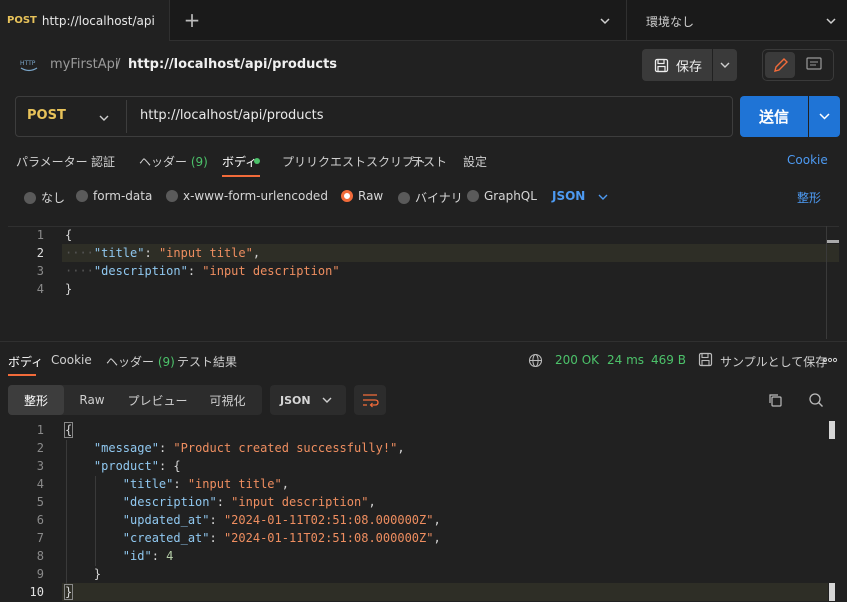 This screenshot has width=847, height=602. Describe the element at coordinates (328, 520) in the screenshot. I see `json-string: "2024-01-11T02:51:08.000000Z"` at that location.